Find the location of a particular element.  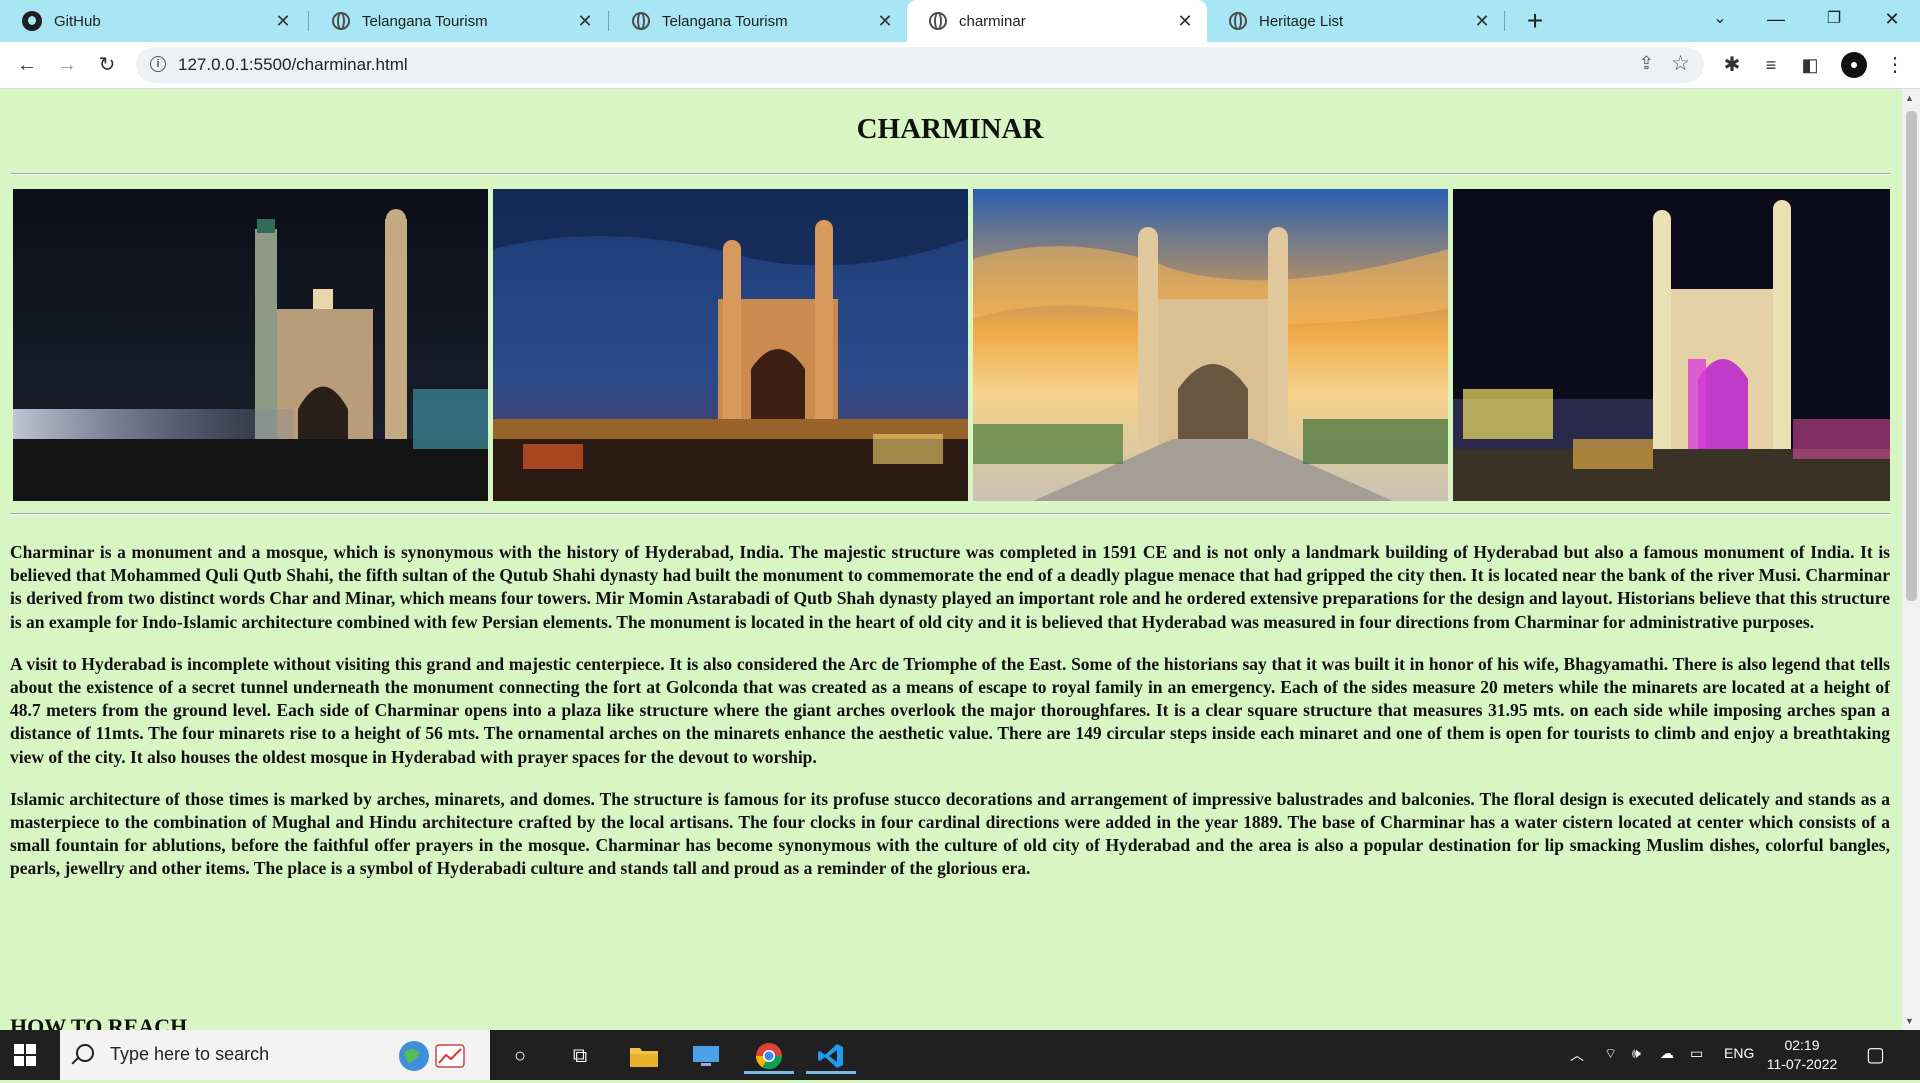

clock-time: 02:19 is located at coordinates (1802, 1045).